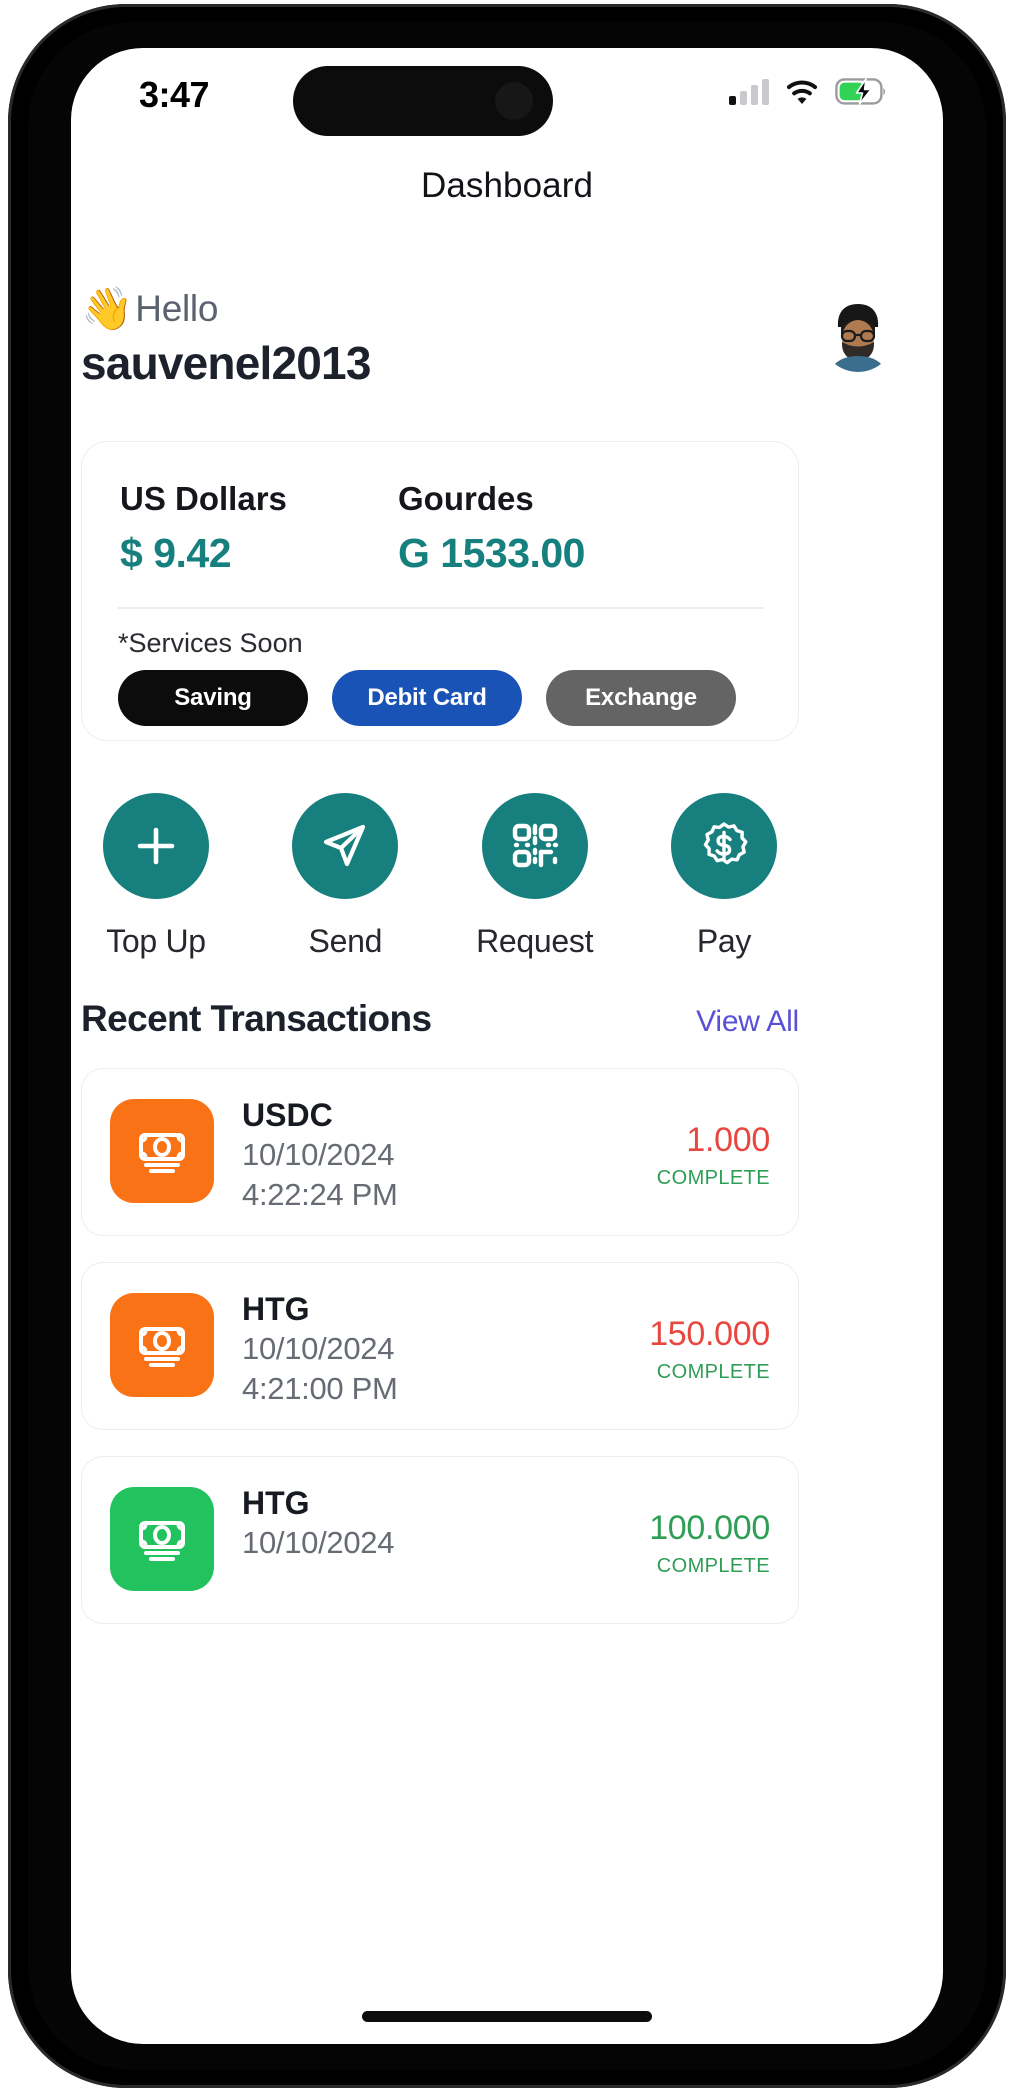 Image resolution: width=1014 pixels, height=2092 pixels. What do you see at coordinates (174, 94) in the screenshot?
I see `status-bar-time: 3:47` at bounding box center [174, 94].